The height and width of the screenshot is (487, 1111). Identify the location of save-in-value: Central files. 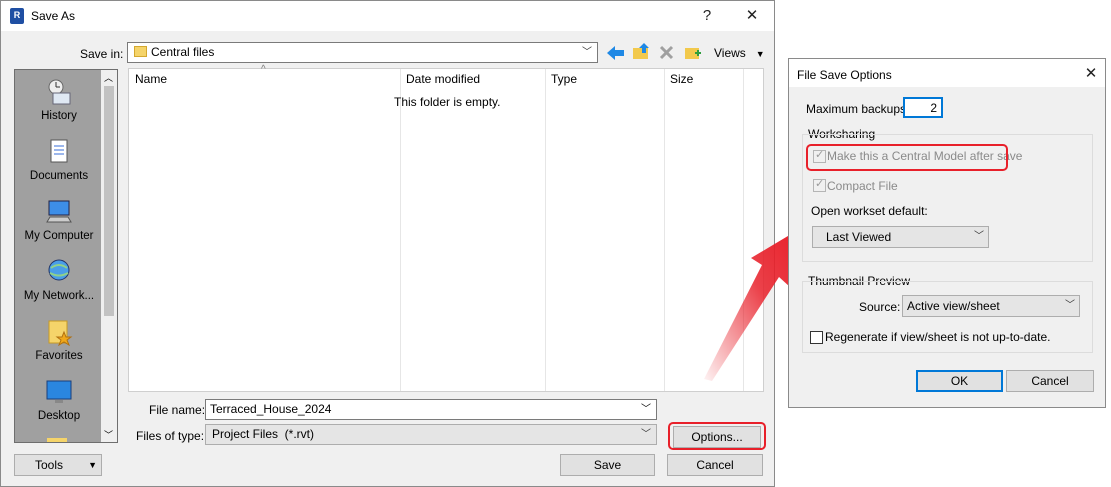
(183, 52).